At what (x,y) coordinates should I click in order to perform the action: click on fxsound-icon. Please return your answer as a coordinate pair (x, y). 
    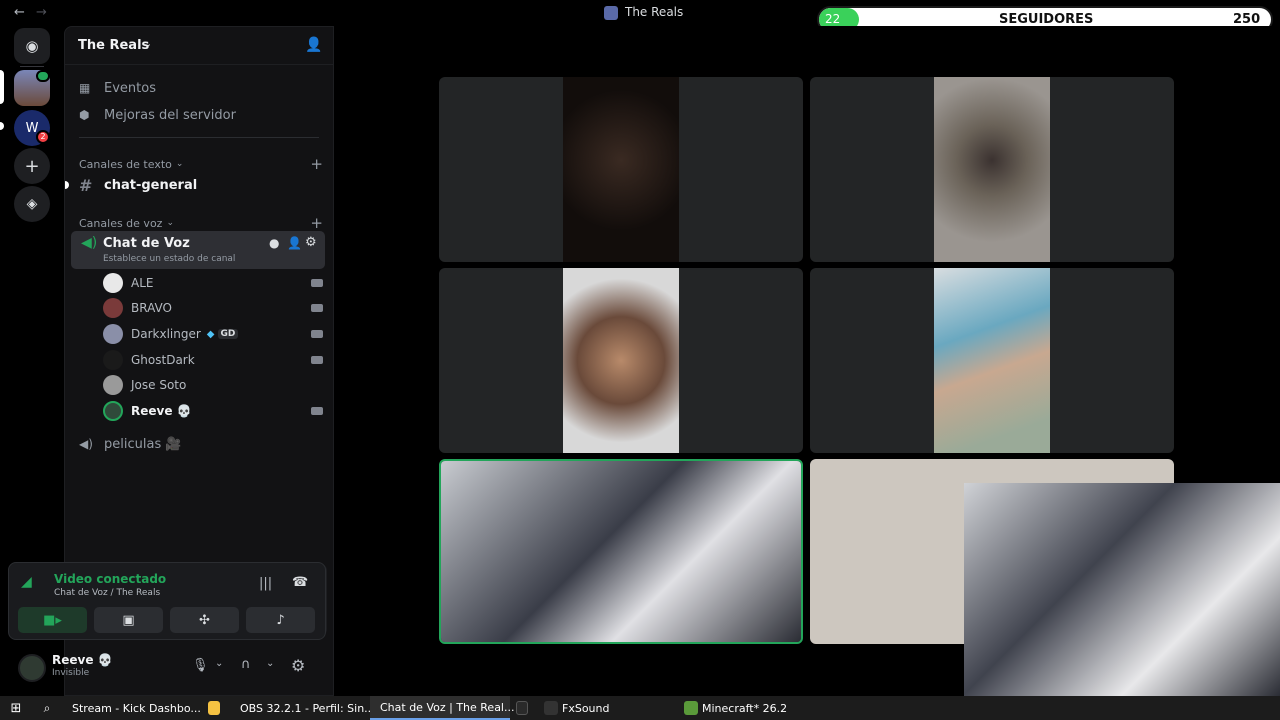
    Looking at the image, I should click on (551, 708).